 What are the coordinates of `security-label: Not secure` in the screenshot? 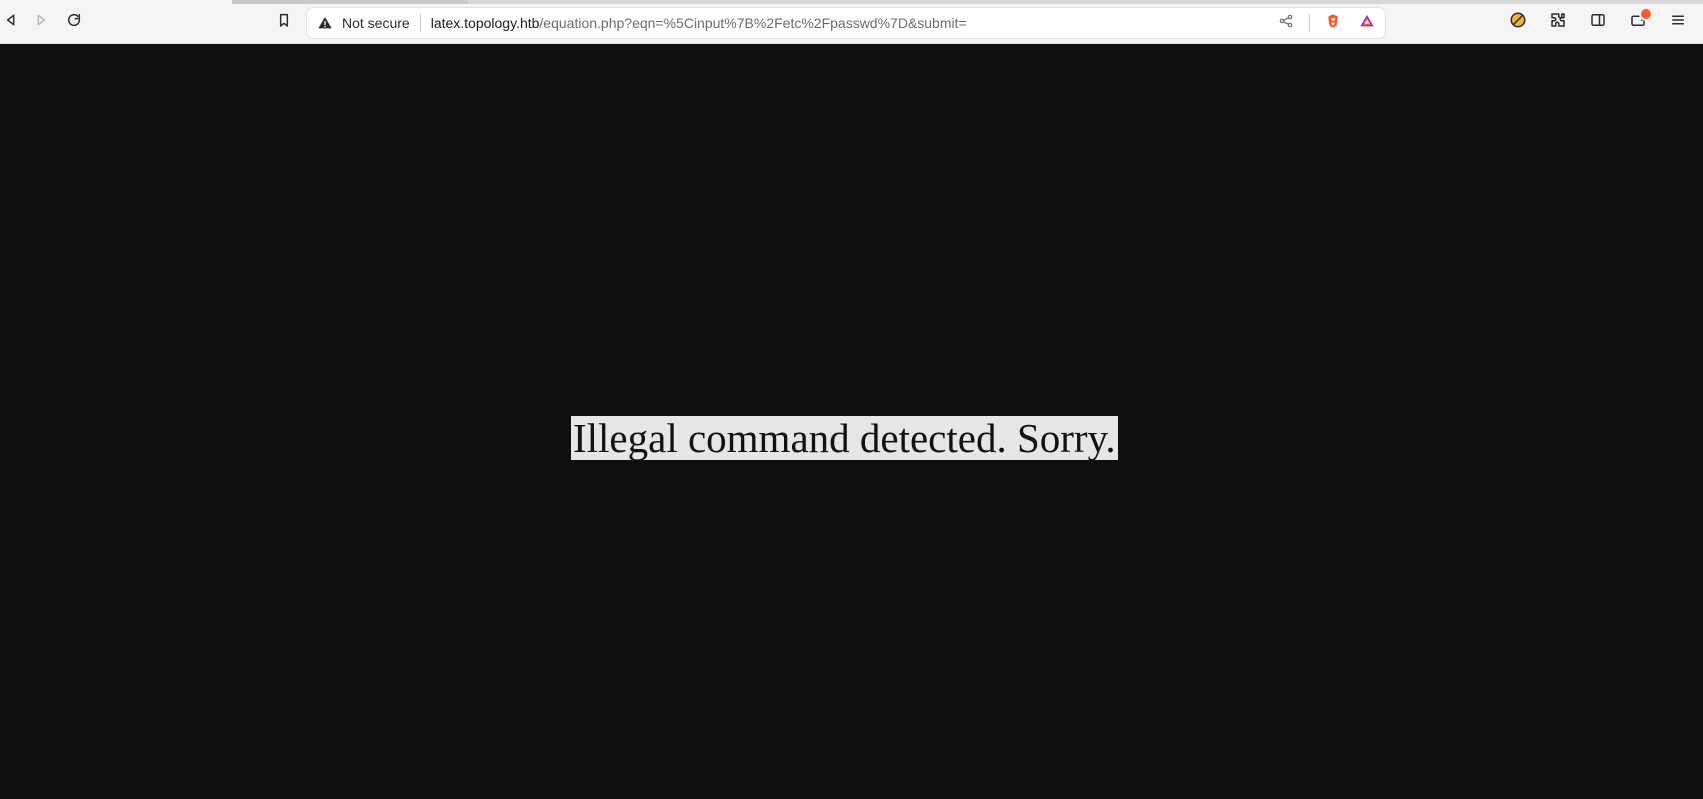 It's located at (381, 23).